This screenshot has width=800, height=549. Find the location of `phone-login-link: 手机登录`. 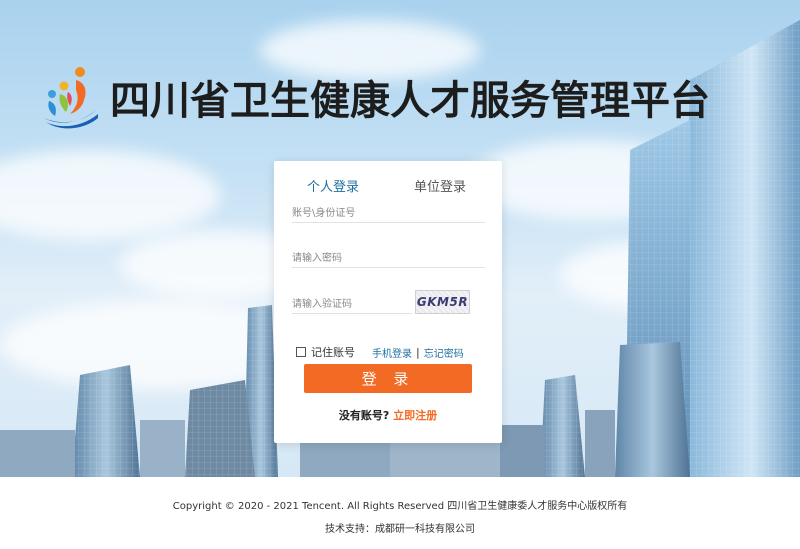

phone-login-link: 手机登录 is located at coordinates (392, 352).